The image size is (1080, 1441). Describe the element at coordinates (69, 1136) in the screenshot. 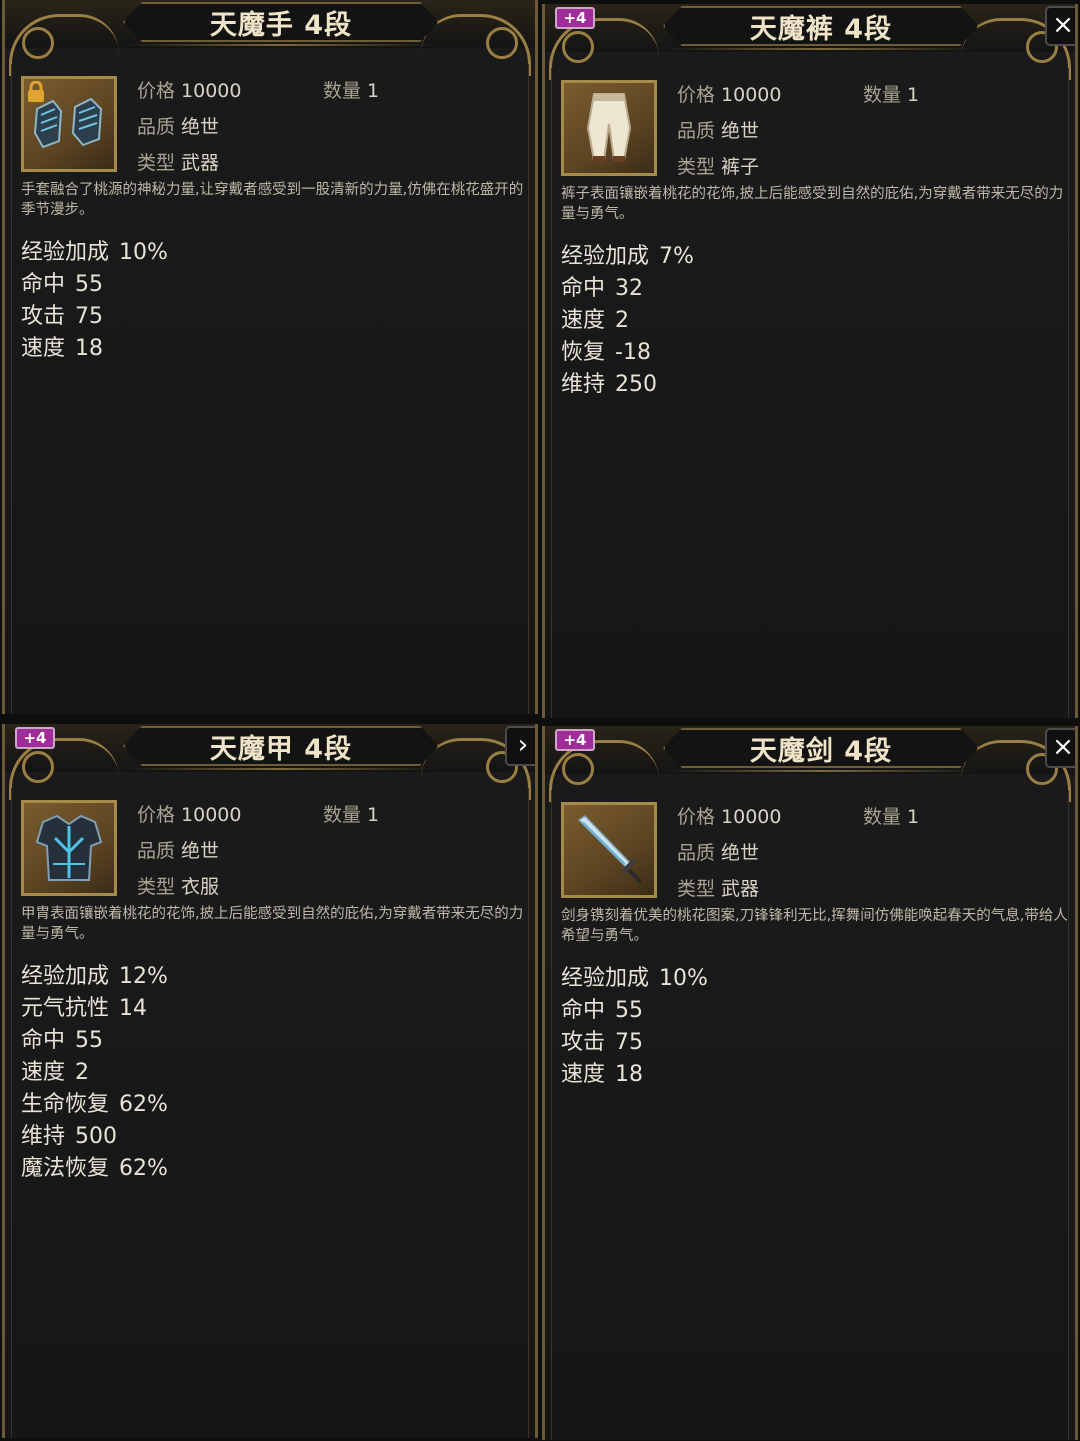

I see `stat-row: 维持 500` at that location.